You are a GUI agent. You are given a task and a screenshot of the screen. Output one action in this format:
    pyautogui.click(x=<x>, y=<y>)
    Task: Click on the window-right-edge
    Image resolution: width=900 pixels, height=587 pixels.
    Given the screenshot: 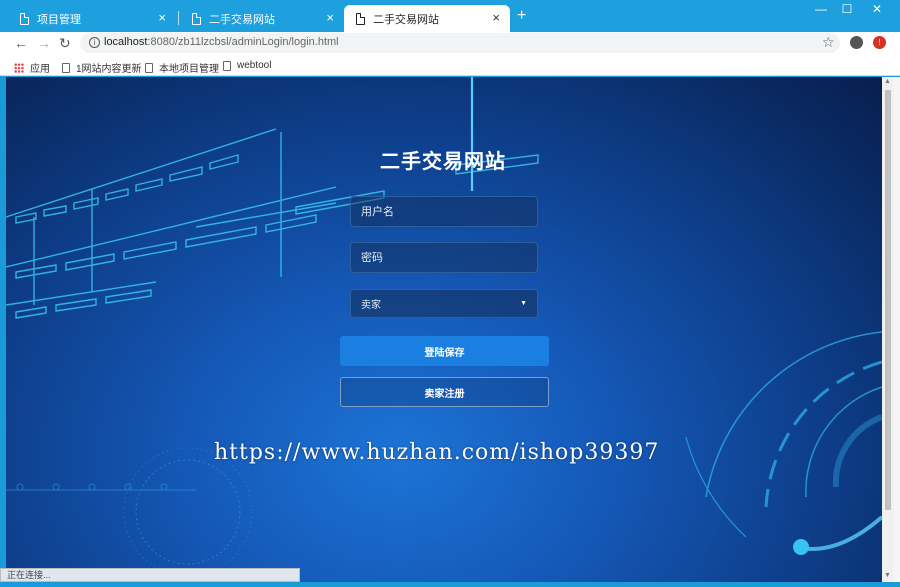 What is the action you would take?
    pyautogui.click(x=897, y=332)
    